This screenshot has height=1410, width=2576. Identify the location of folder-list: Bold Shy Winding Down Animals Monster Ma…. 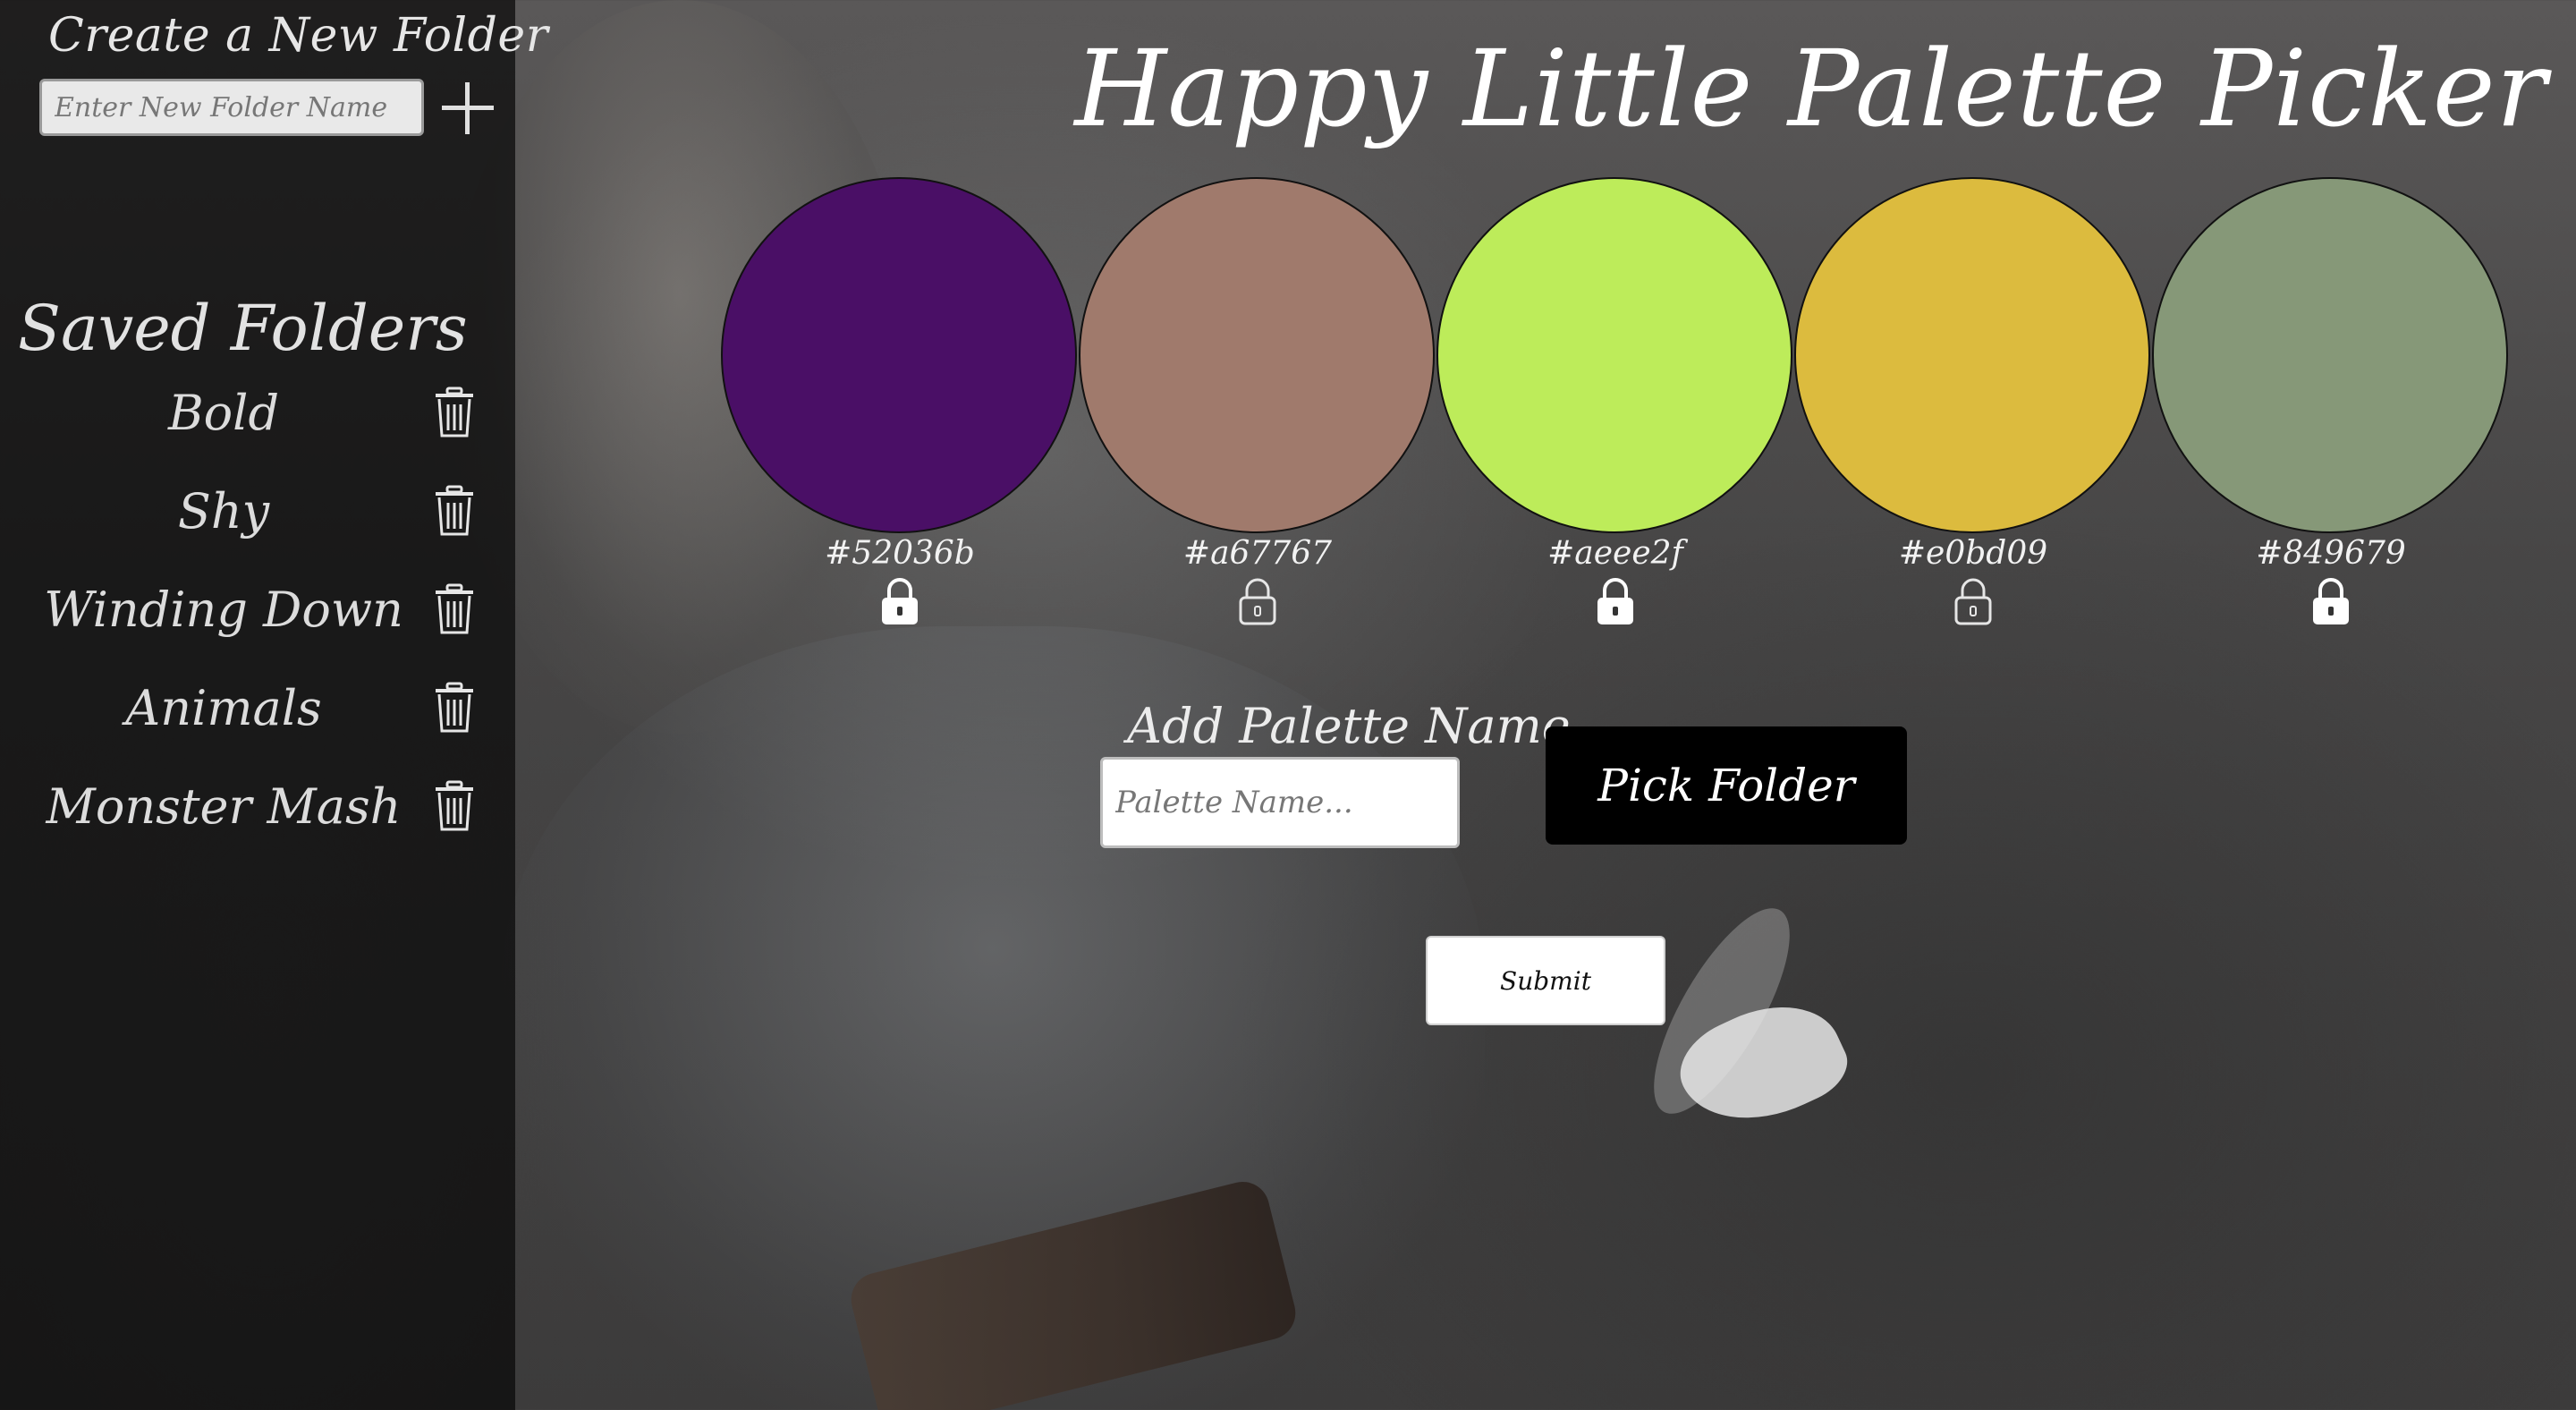
(257, 622).